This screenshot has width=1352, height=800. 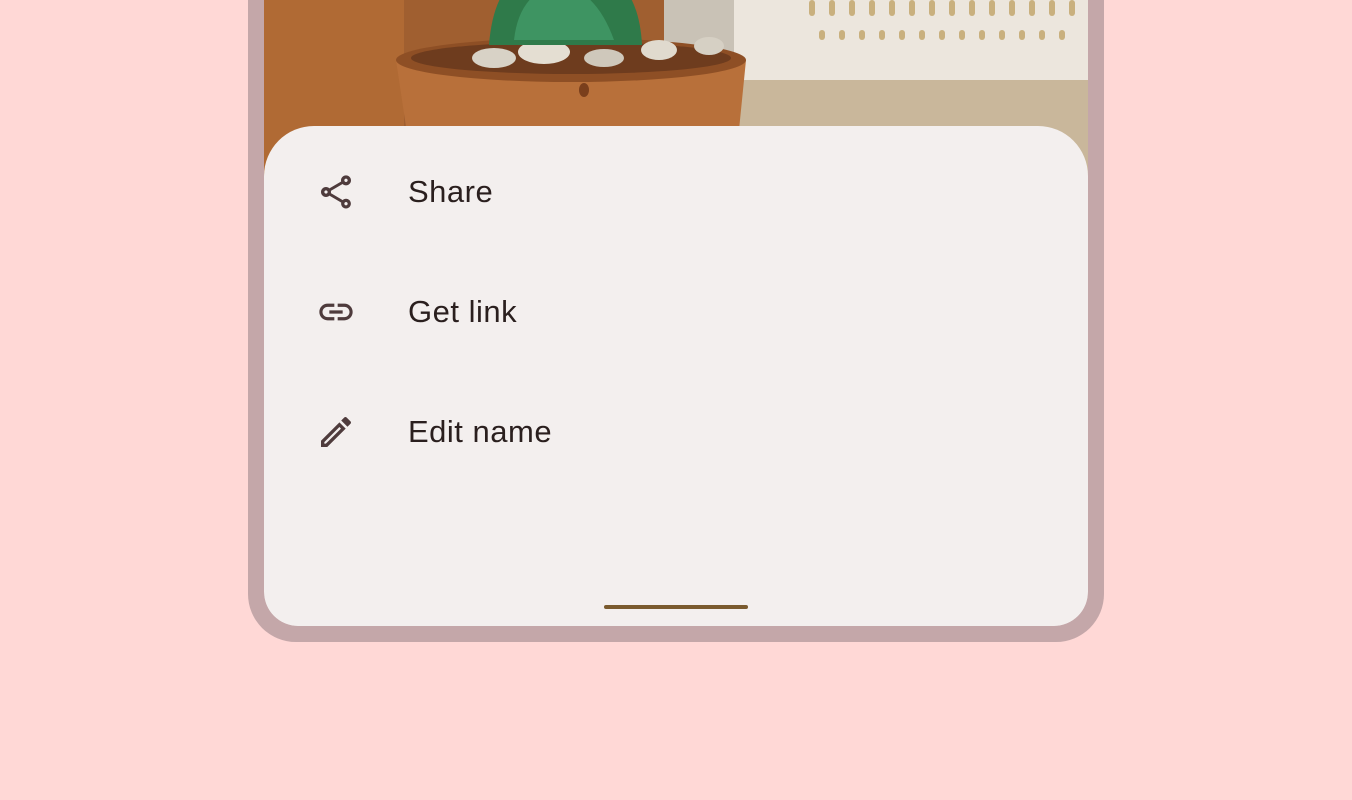 I want to click on menu-item-label: Get link, so click(x=463, y=311).